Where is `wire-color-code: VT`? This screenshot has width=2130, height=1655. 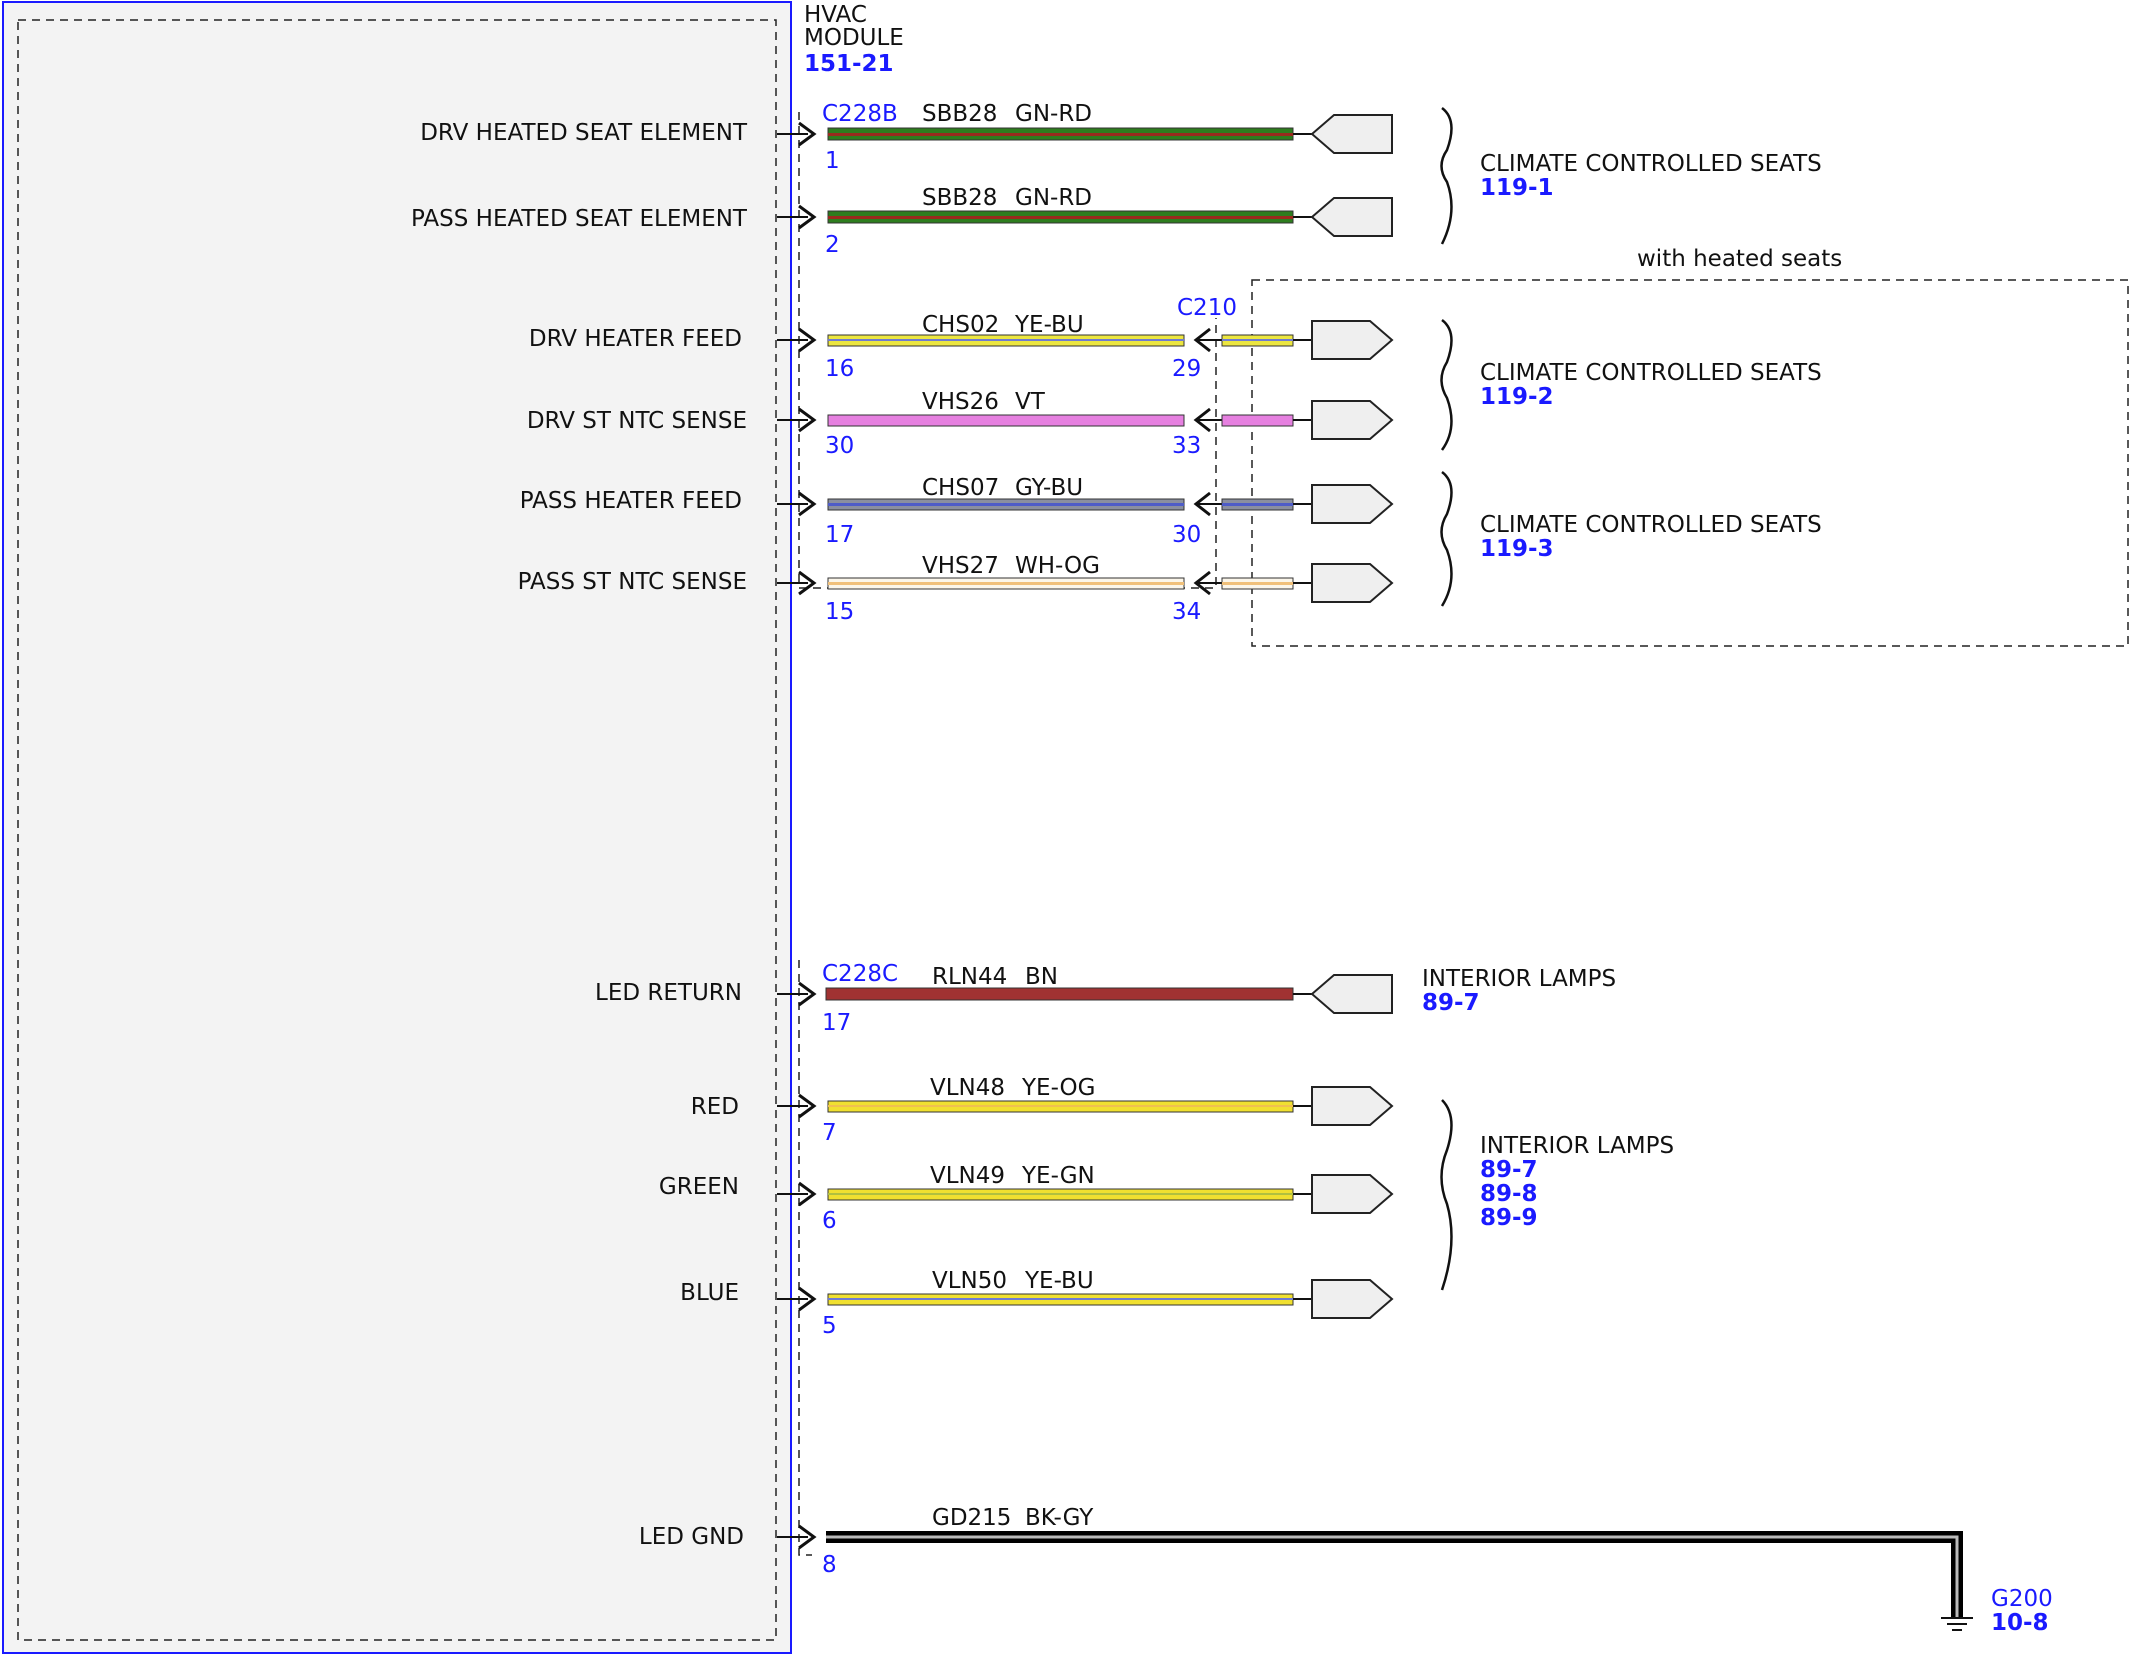 wire-color-code: VT is located at coordinates (1030, 402).